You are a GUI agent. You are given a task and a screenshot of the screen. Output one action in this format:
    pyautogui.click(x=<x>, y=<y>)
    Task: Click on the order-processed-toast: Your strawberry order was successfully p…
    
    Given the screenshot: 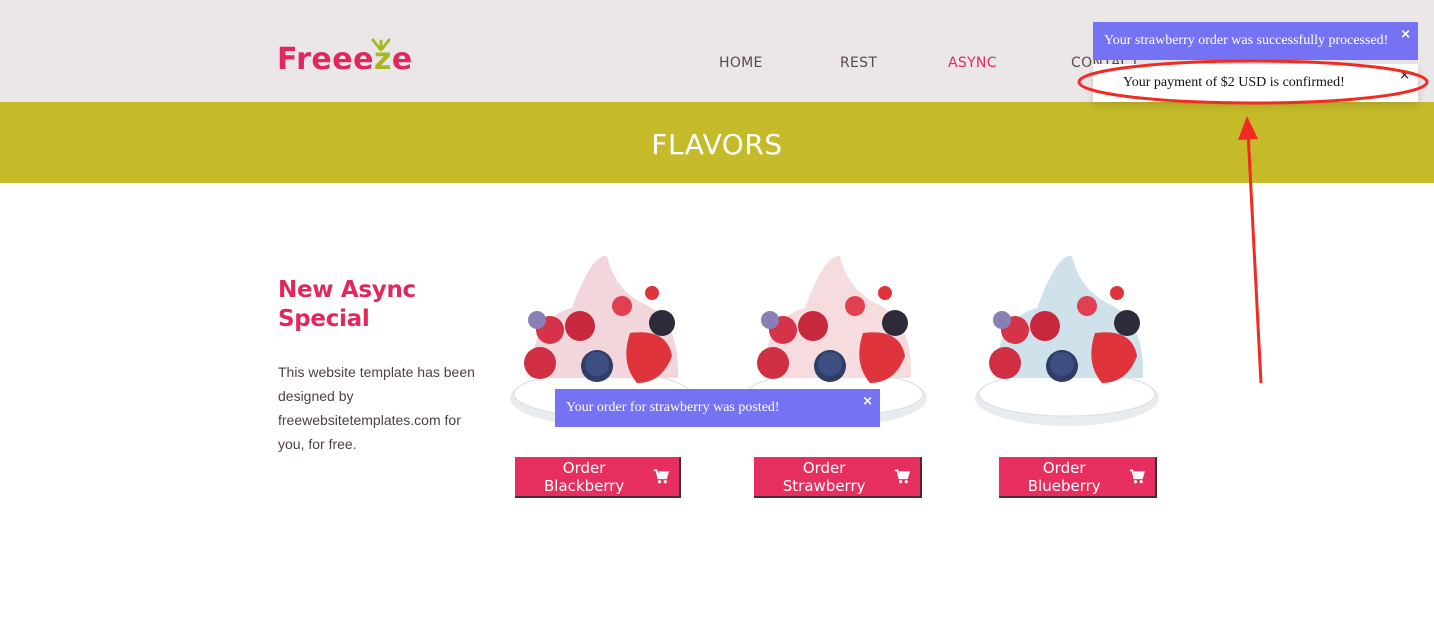 What is the action you would take?
    pyautogui.click(x=1255, y=41)
    